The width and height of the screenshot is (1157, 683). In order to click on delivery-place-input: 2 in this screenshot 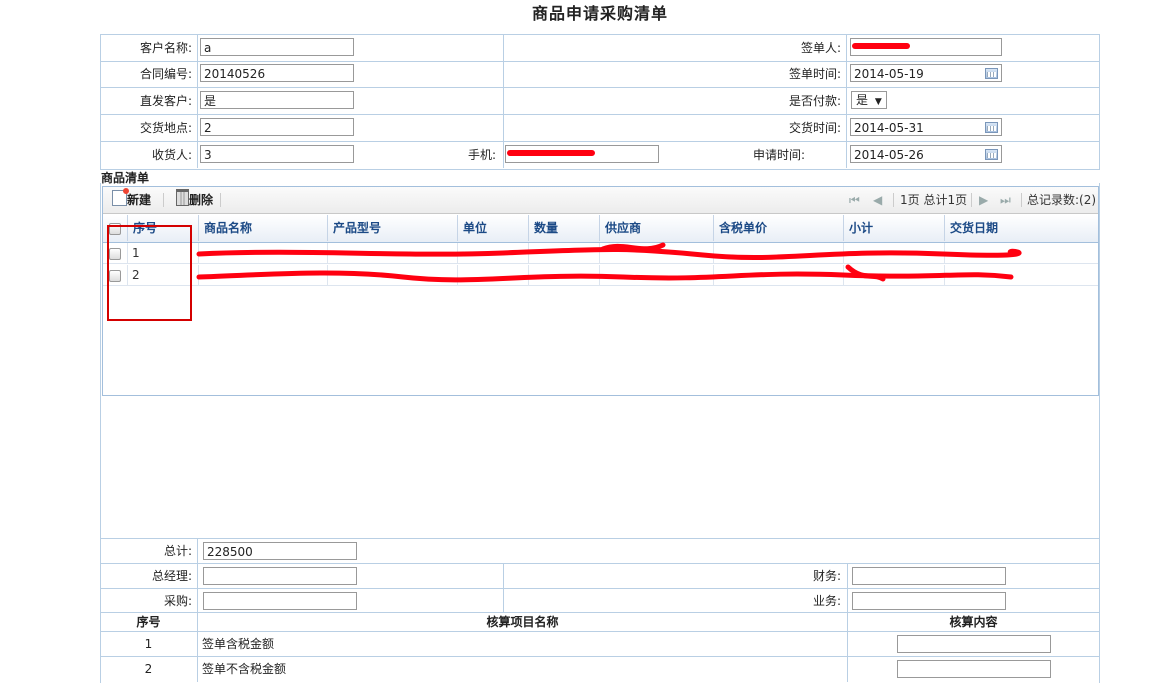, I will do `click(277, 127)`.